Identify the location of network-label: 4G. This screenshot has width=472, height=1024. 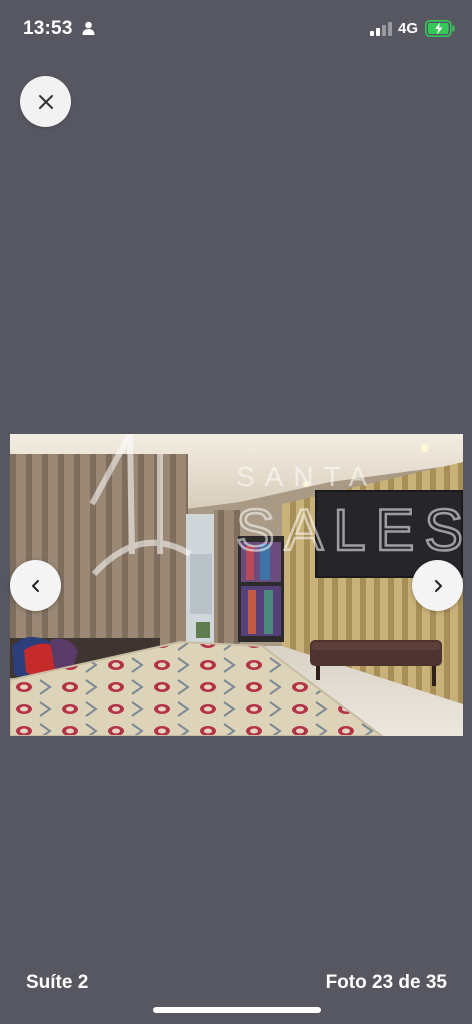
(408, 28).